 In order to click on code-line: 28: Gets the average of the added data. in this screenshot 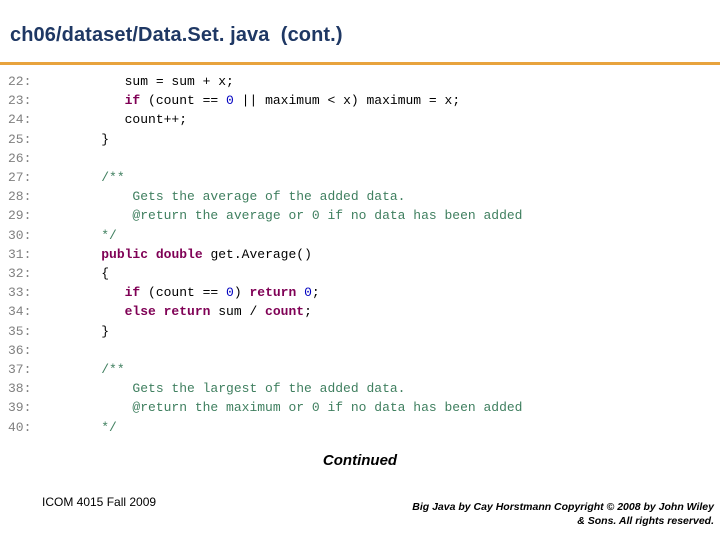, I will do `click(364, 196)`.